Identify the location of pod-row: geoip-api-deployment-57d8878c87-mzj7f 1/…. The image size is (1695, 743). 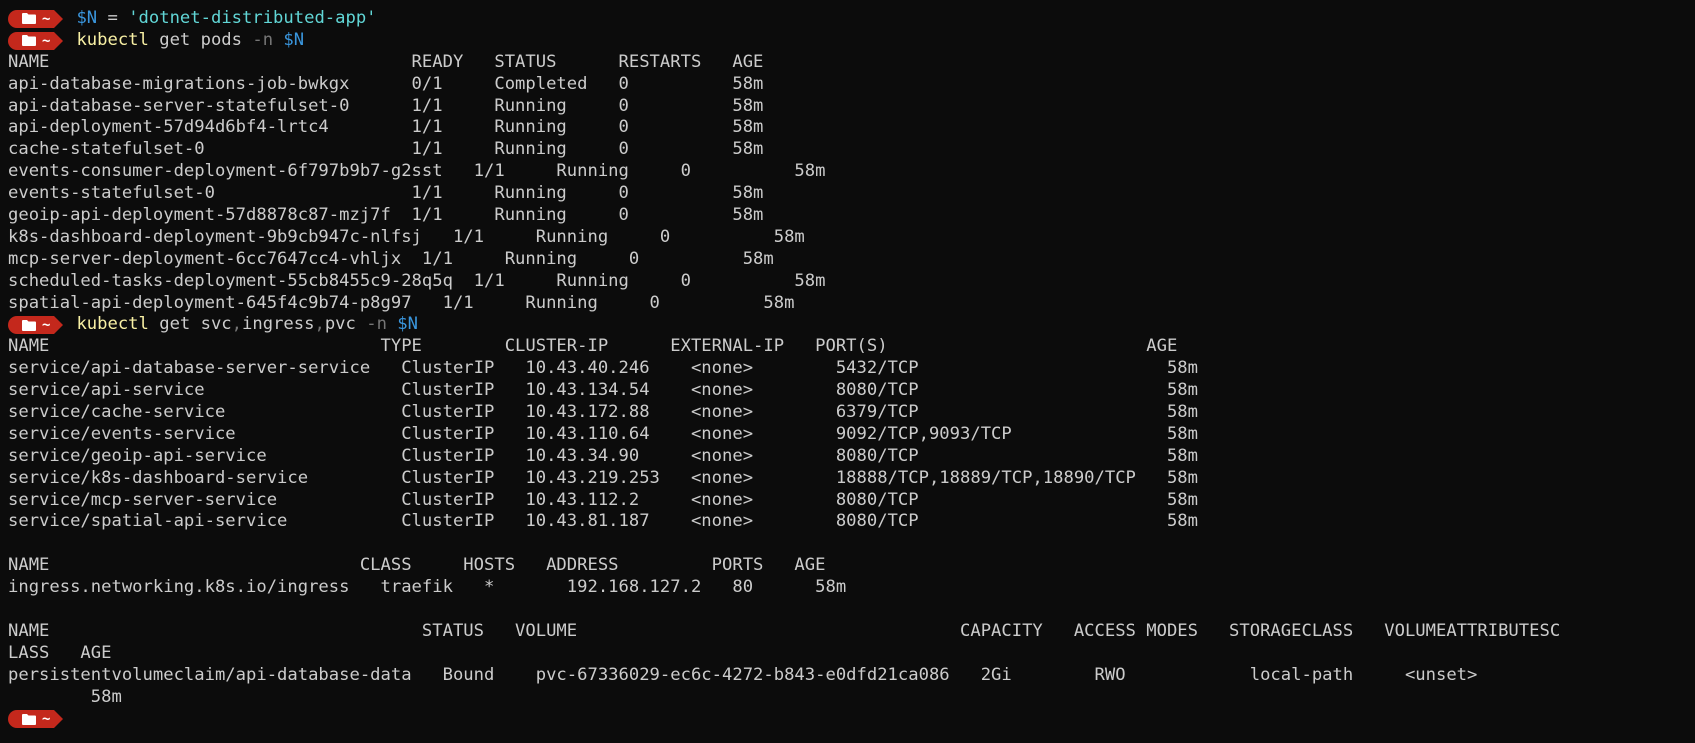
(386, 215).